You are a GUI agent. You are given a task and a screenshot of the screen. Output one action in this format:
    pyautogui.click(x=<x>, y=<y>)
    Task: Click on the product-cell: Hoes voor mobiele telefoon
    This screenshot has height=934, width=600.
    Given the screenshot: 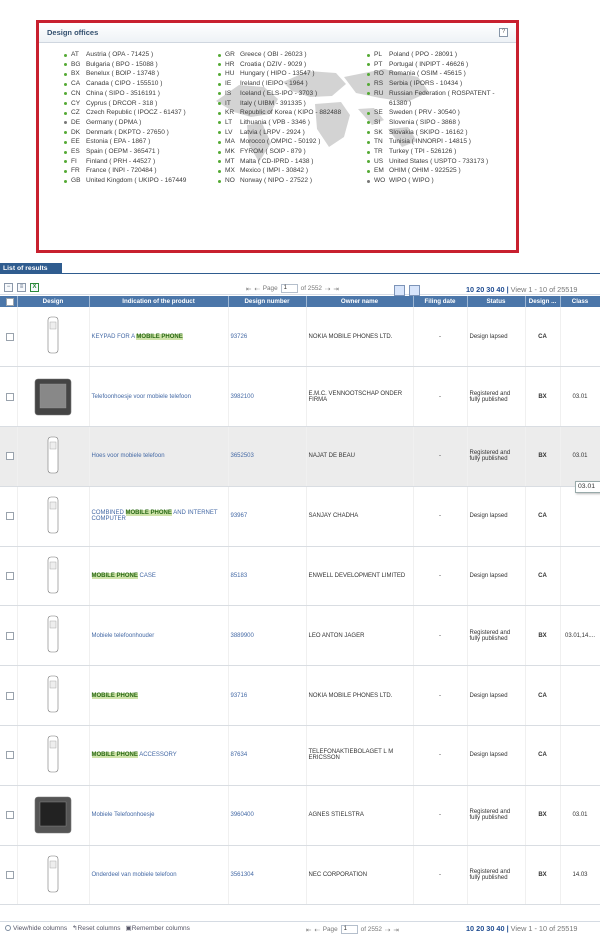 What is the action you would take?
    pyautogui.click(x=159, y=456)
    